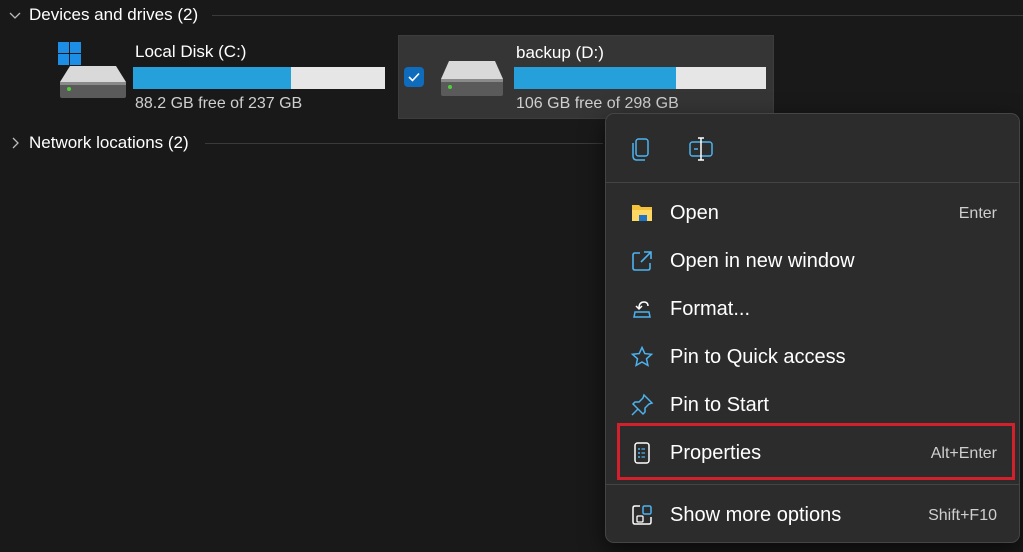 The height and width of the screenshot is (552, 1023). What do you see at coordinates (962, 515) in the screenshot?
I see `menu-item-shortcut: Shift+F10` at bounding box center [962, 515].